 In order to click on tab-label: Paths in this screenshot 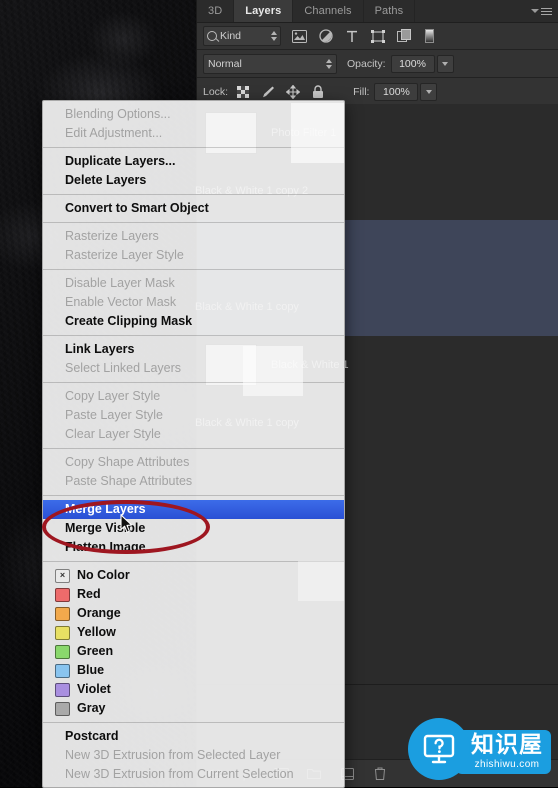, I will do `click(389, 11)`.